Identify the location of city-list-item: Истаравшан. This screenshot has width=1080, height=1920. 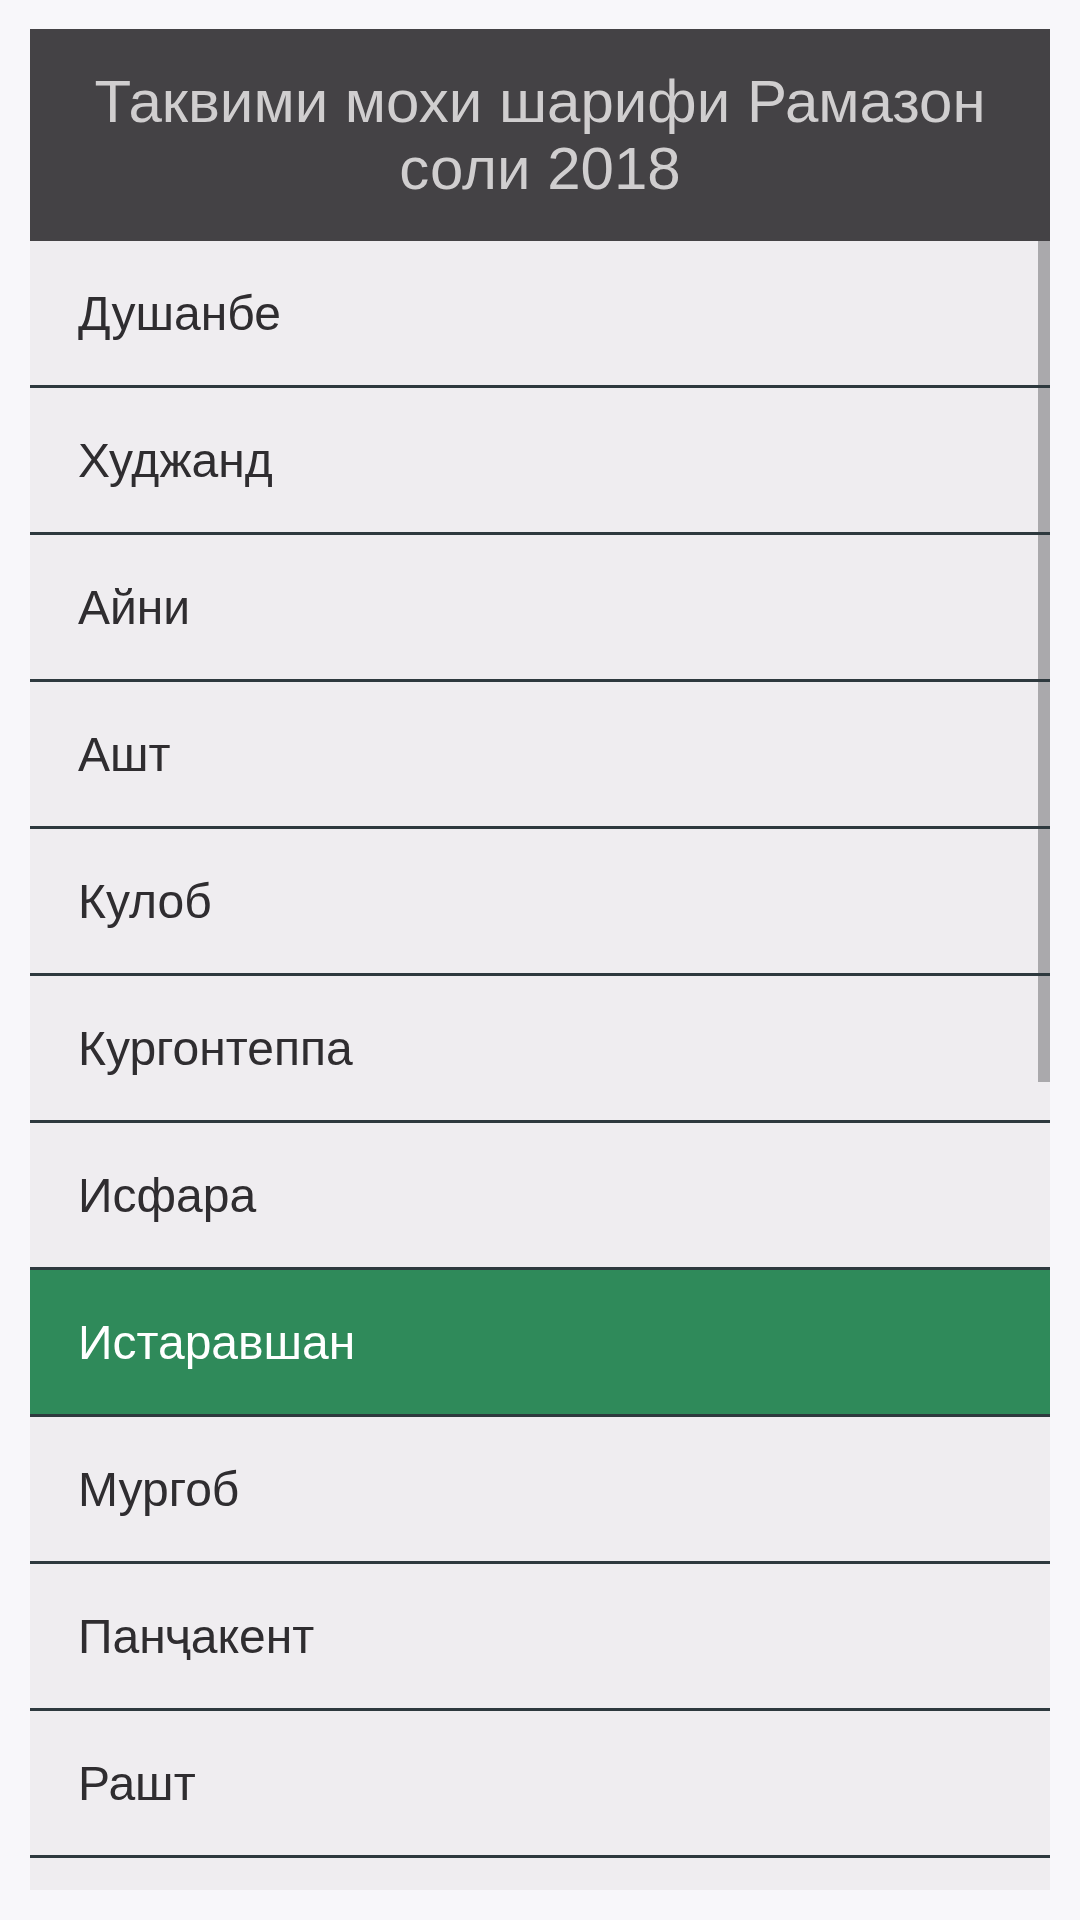
(540, 1342).